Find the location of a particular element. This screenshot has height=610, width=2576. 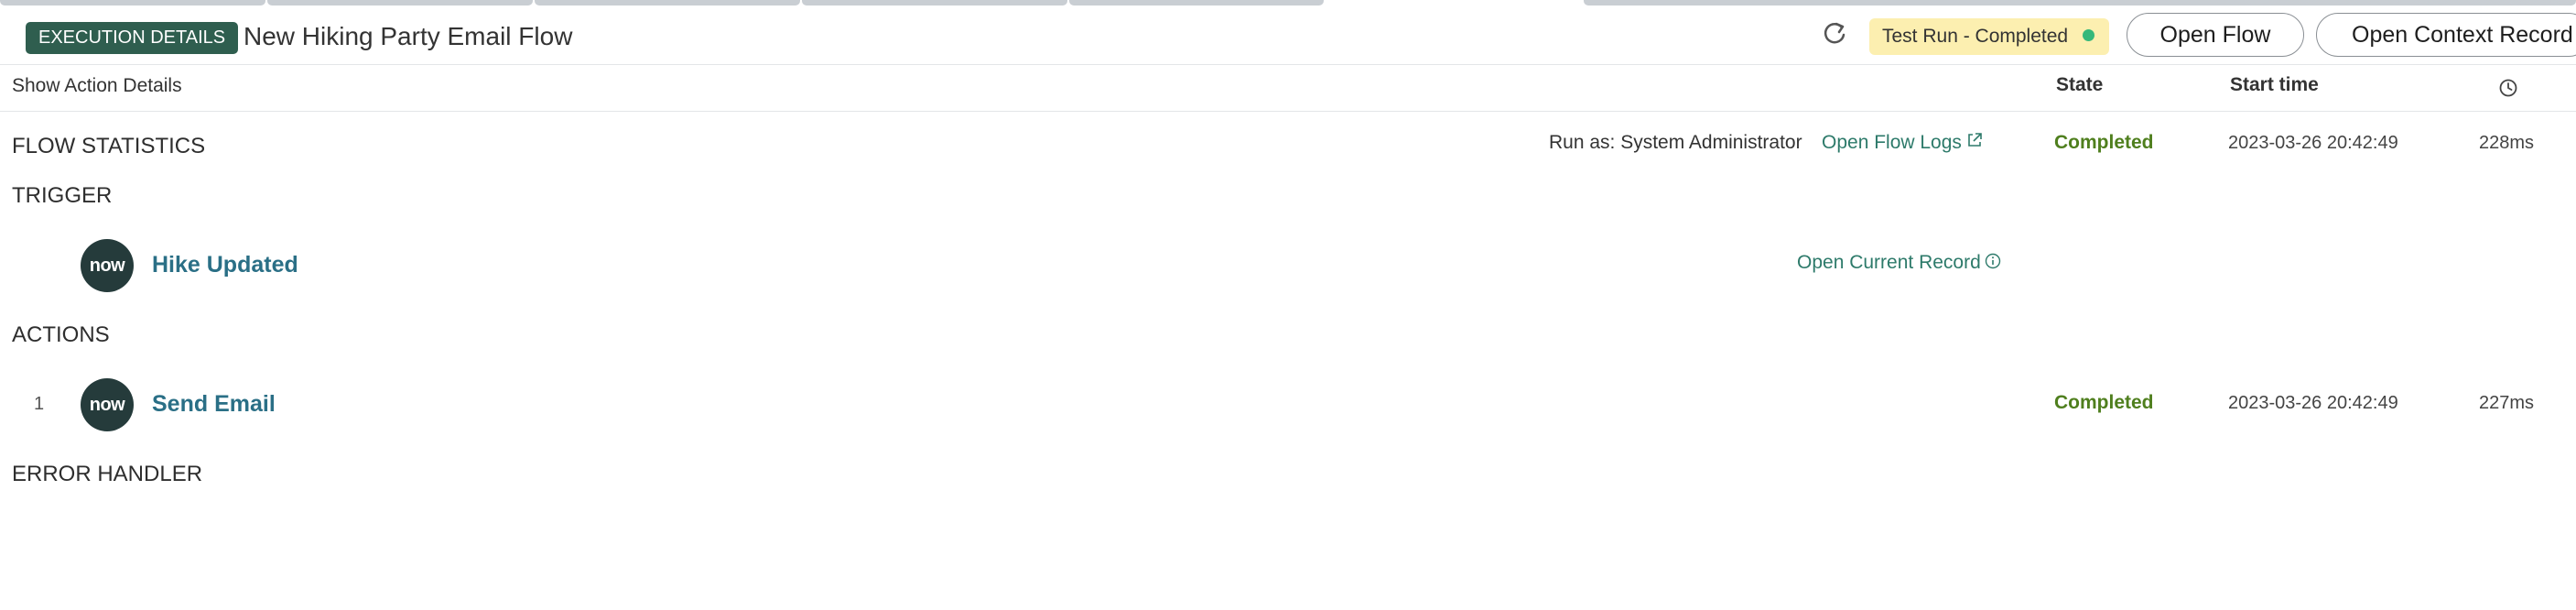

trigger-heading: TRIGGER is located at coordinates (63, 195).